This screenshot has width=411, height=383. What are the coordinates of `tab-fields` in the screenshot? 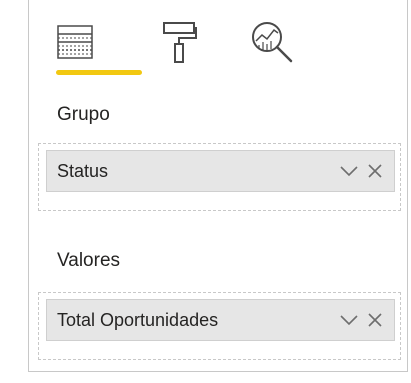 It's located at (75, 42).